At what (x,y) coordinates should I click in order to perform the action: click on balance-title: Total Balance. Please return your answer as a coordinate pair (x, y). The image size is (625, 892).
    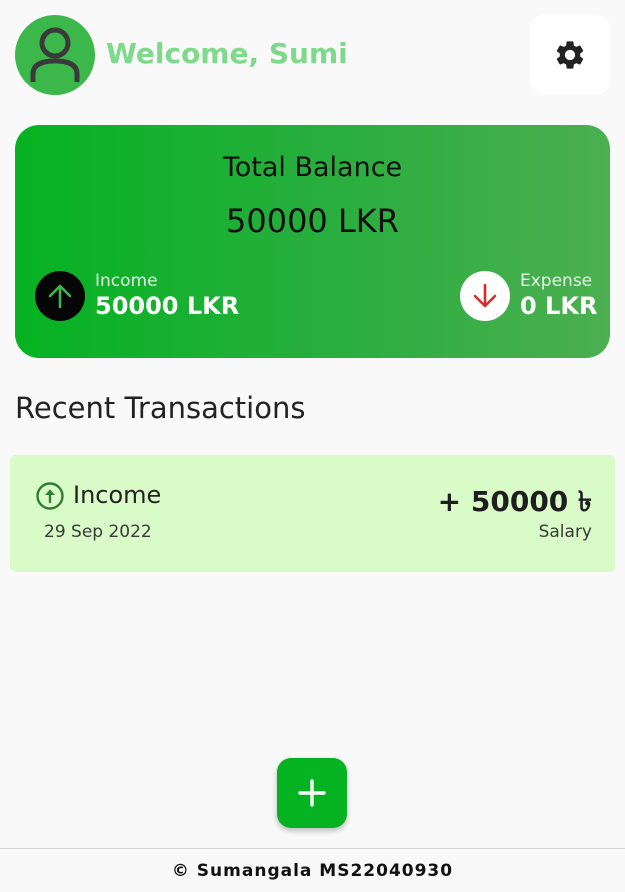
    Looking at the image, I should click on (312, 167).